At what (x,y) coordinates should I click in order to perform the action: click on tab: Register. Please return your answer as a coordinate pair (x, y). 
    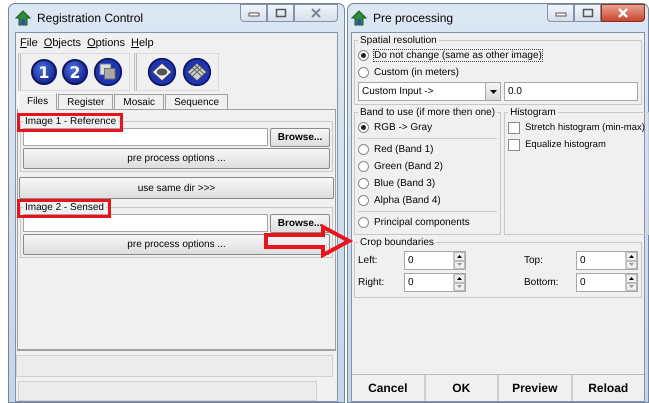
    Looking at the image, I should click on (86, 101).